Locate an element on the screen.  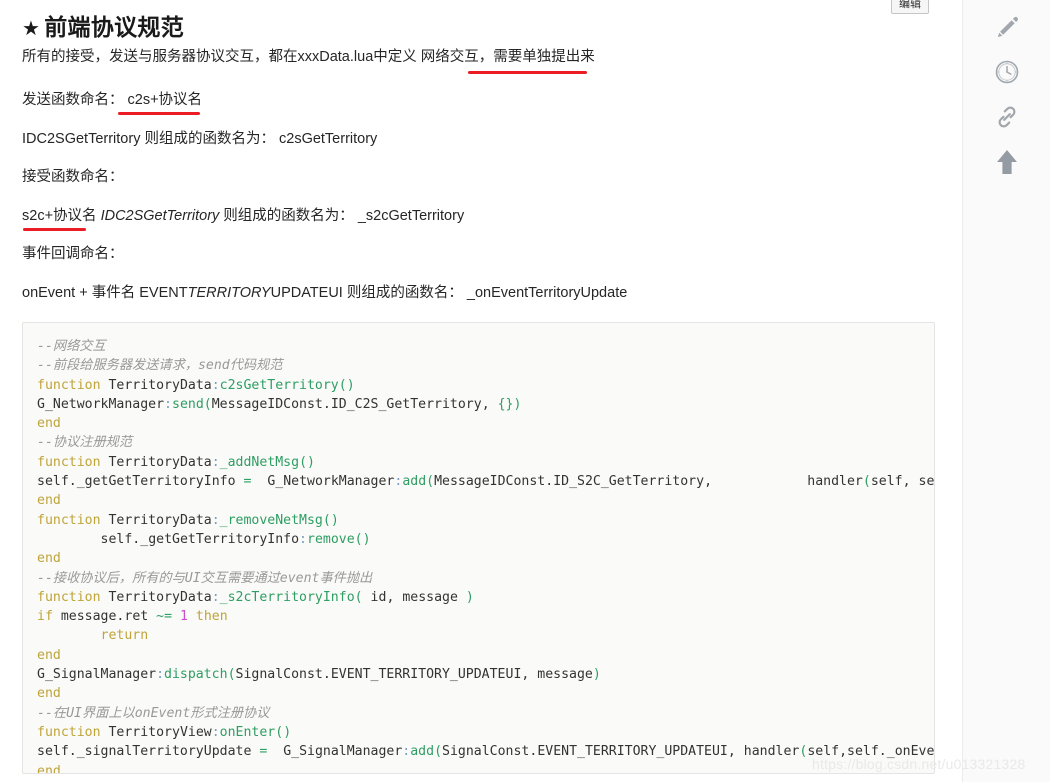
watermark: https://blog.csdn.net/u013321328 is located at coordinates (919, 764).